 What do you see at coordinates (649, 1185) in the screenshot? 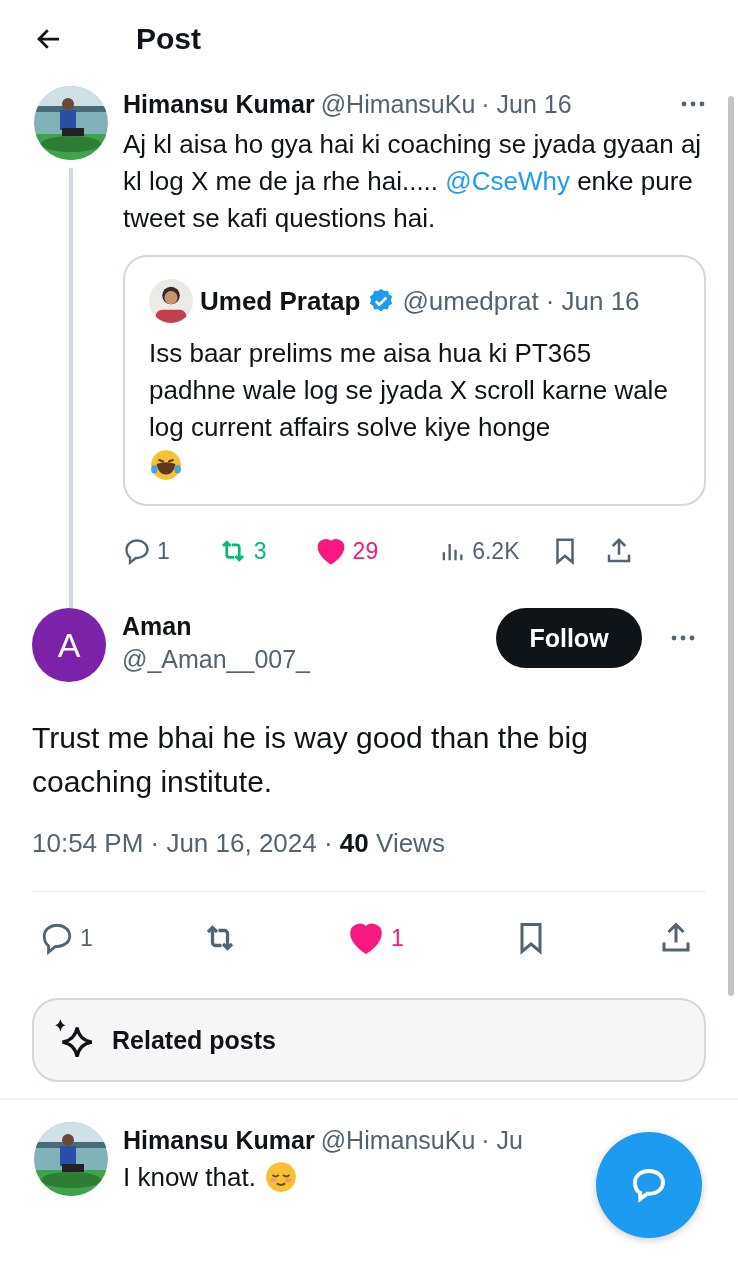
I see `compose-reply-button` at bounding box center [649, 1185].